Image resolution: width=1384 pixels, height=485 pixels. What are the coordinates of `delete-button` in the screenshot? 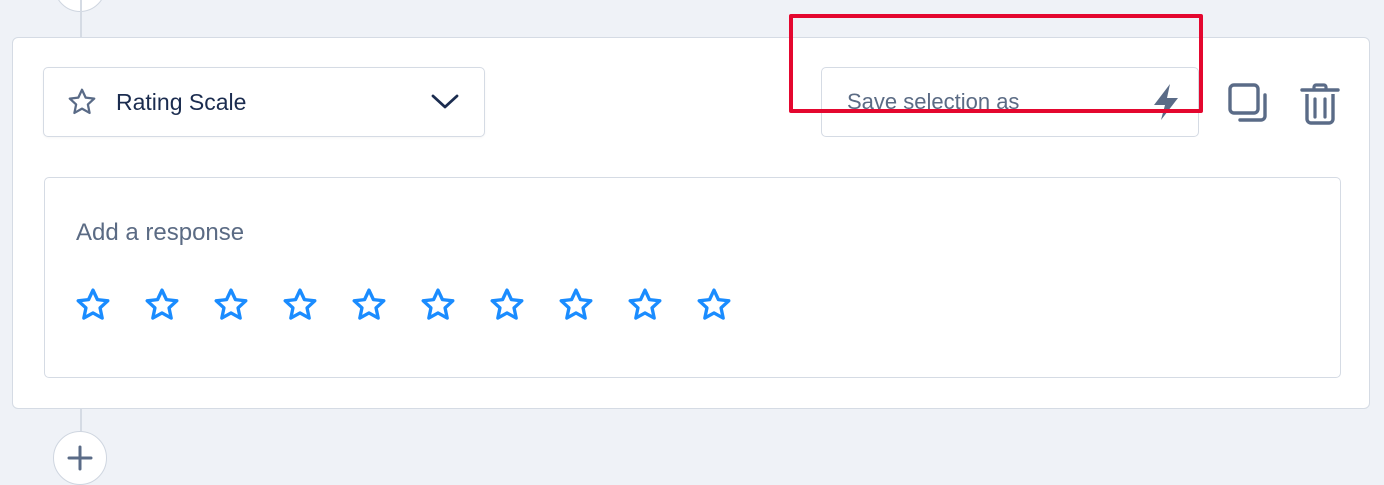 It's located at (1320, 104).